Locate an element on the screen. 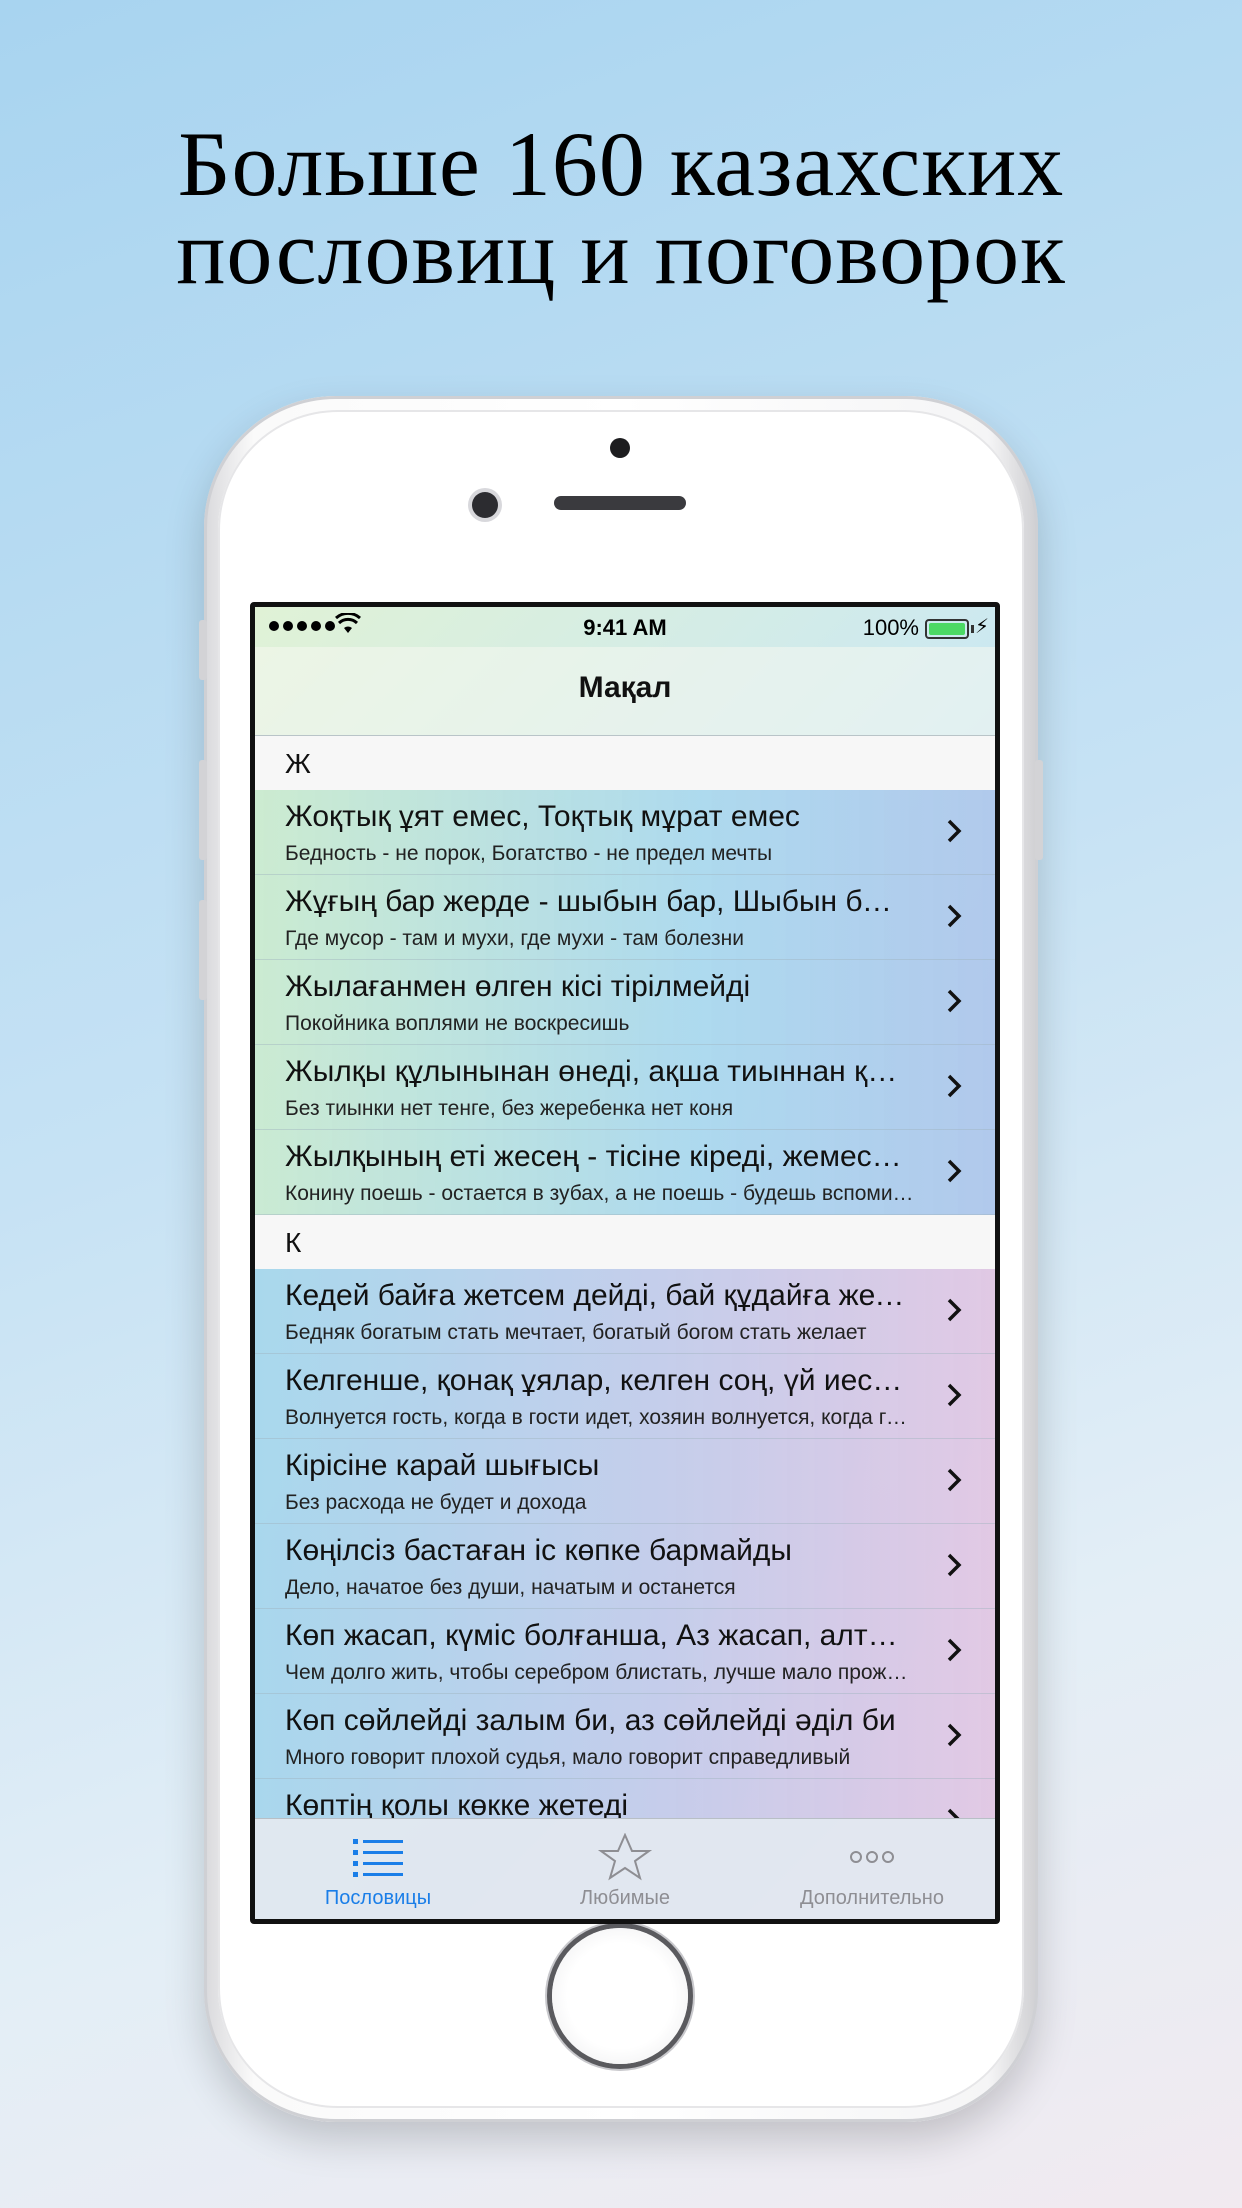 The image size is (1242, 2208). proverb-title: Көңілсіз бастаған іс көпке бармайды is located at coordinates (538, 1550).